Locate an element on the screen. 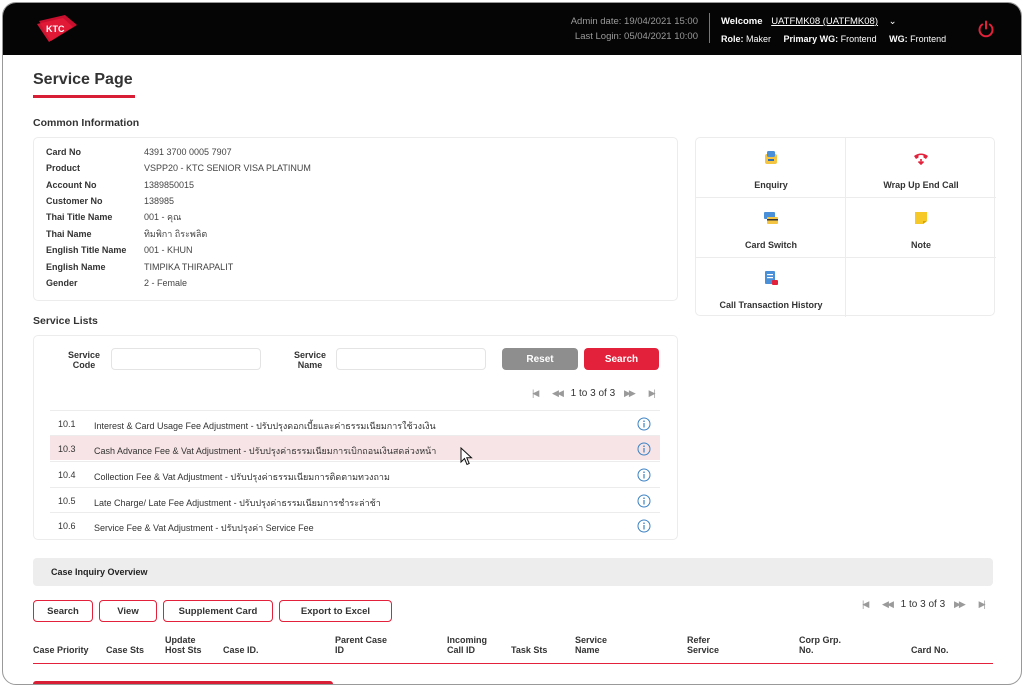 The image size is (1024, 687). col-case-sts: Case Sts is located at coordinates (125, 650).